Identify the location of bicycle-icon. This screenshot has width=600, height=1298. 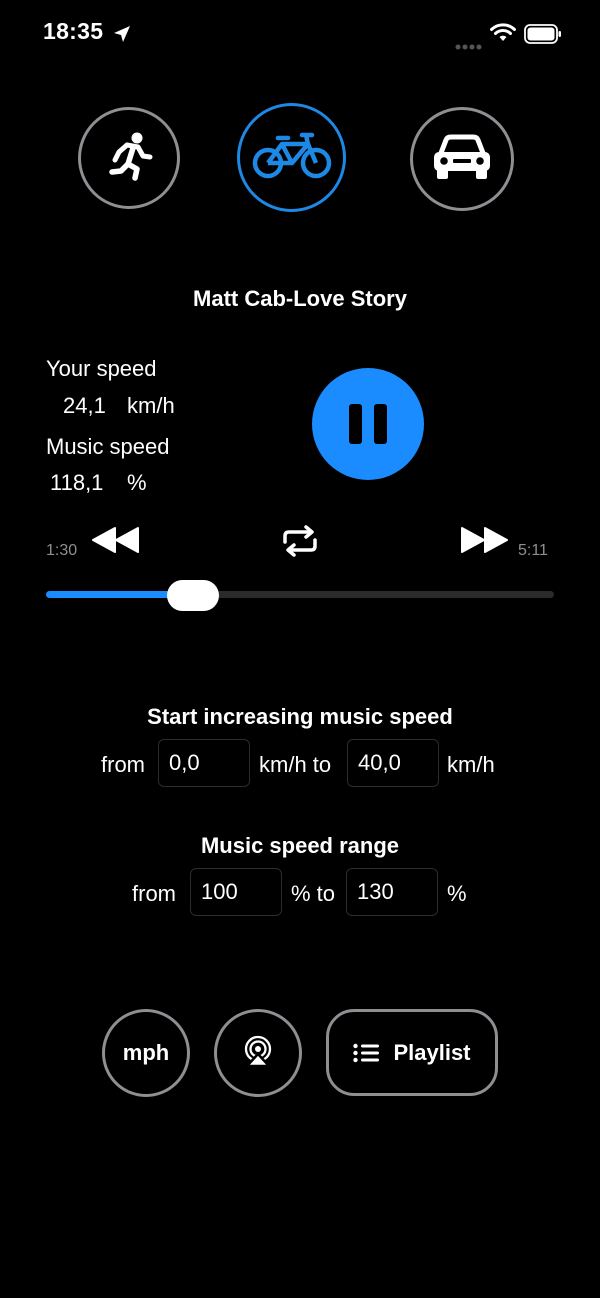
(292, 157).